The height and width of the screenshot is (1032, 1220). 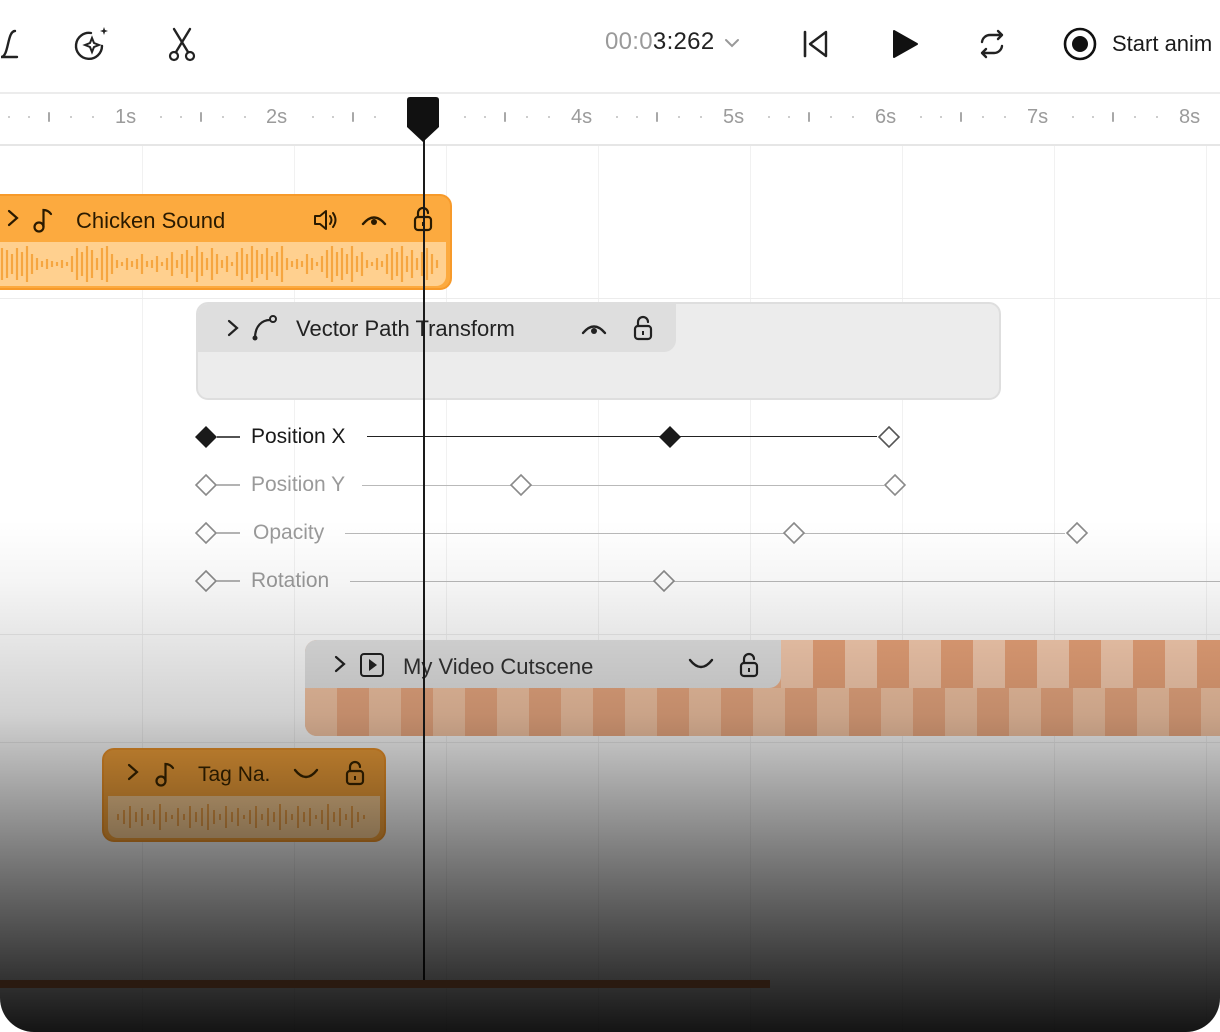 I want to click on timecode-display: 00:03:262, so click(x=672, y=42).